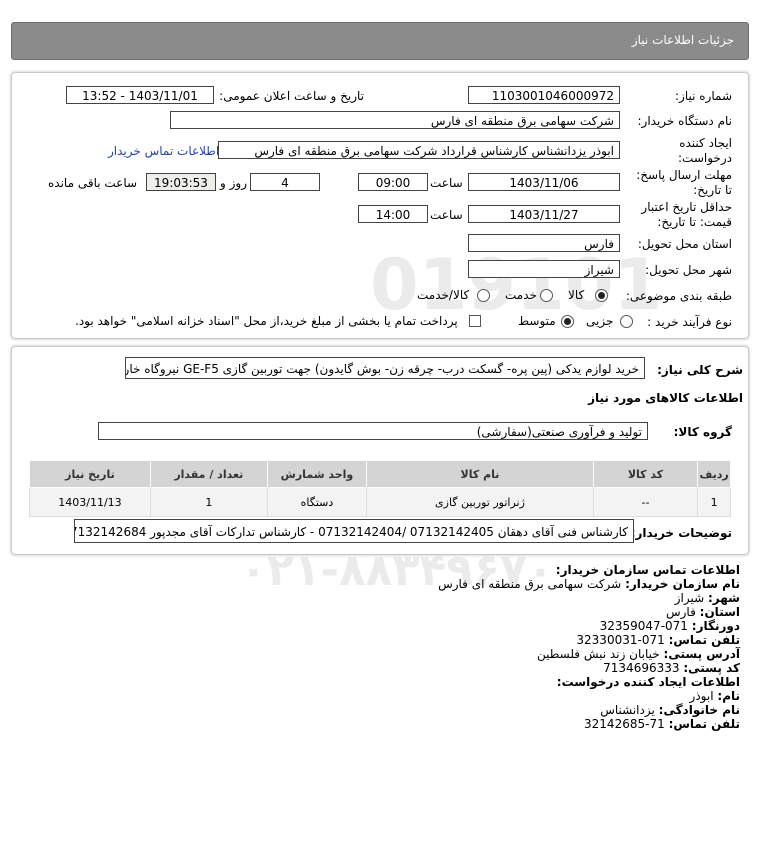 This screenshot has width=770, height=845. I want to click on contact-city: شیراز, so click(689, 598).